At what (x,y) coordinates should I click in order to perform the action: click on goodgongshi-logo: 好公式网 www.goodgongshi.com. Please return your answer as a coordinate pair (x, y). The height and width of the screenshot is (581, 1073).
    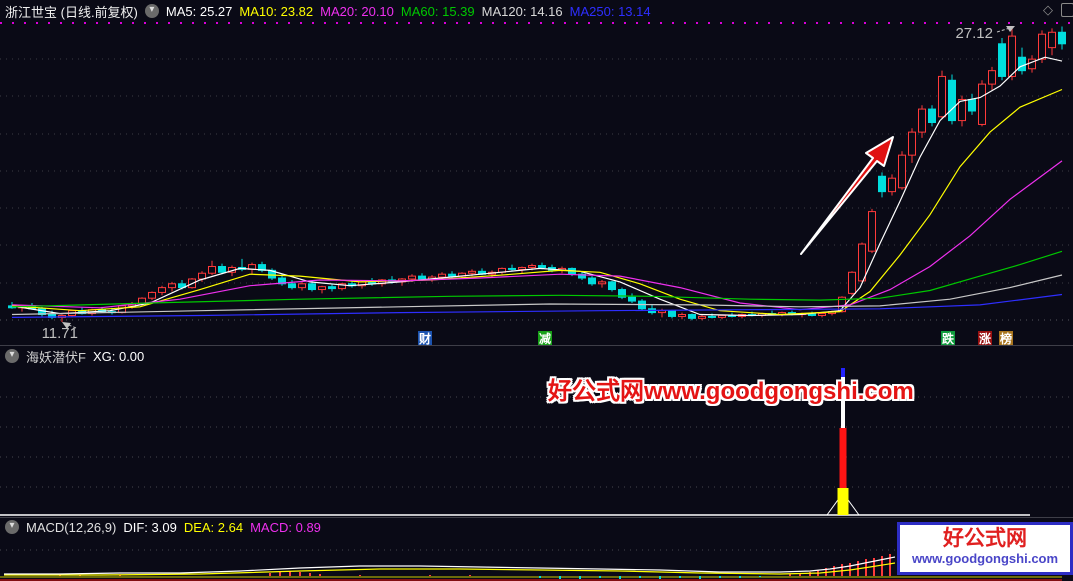
    Looking at the image, I should click on (985, 548).